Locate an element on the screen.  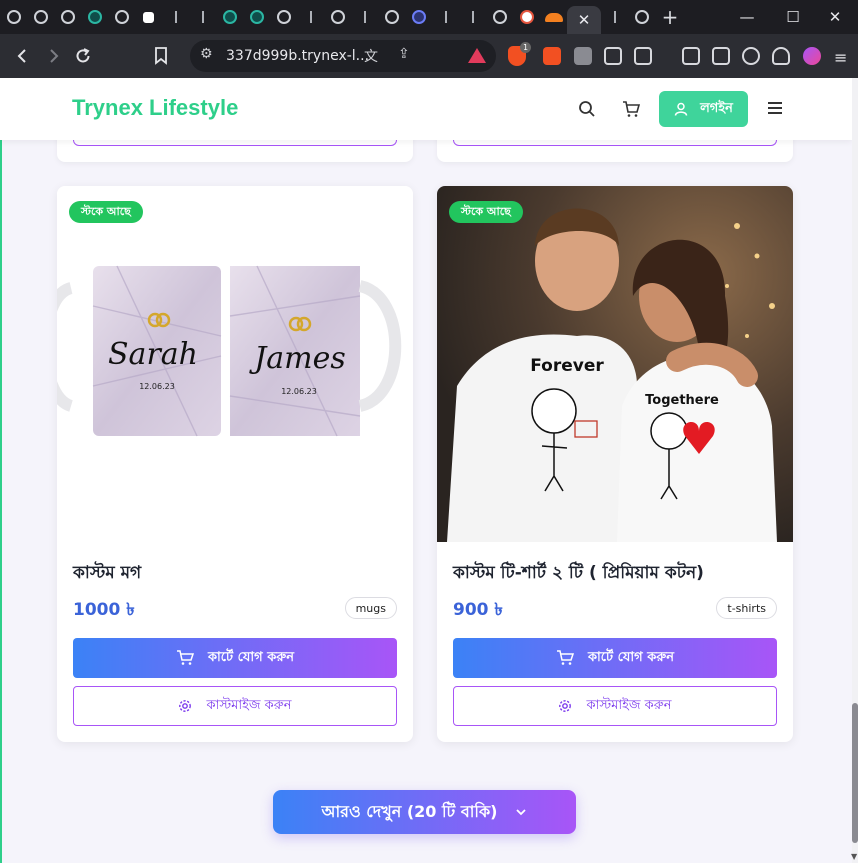
leo-ai-icon is located at coordinates (751, 56).